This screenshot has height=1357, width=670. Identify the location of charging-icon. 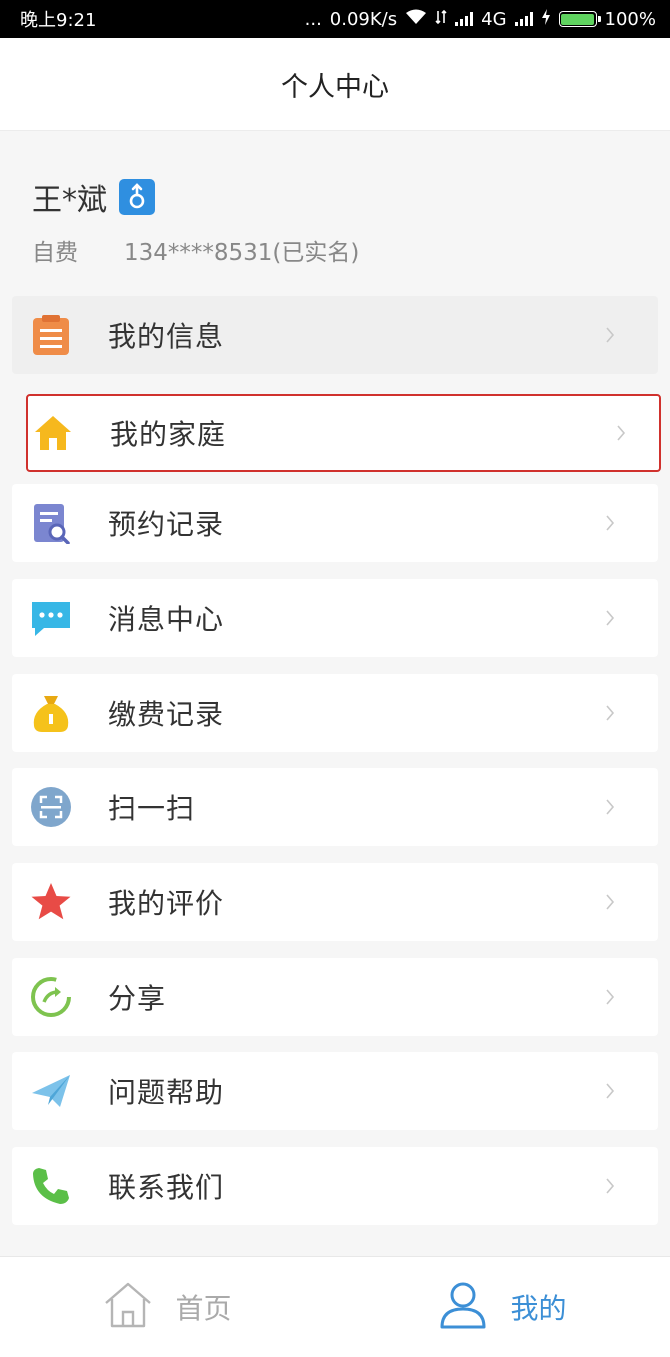
(546, 19).